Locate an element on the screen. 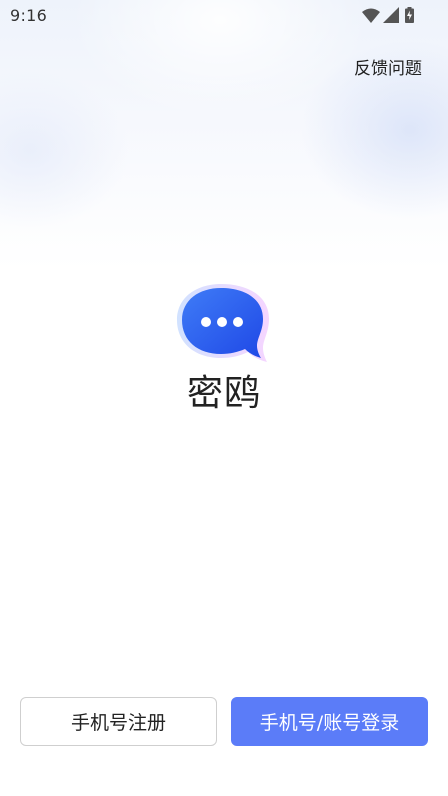  status-icons is located at coordinates (388, 15).